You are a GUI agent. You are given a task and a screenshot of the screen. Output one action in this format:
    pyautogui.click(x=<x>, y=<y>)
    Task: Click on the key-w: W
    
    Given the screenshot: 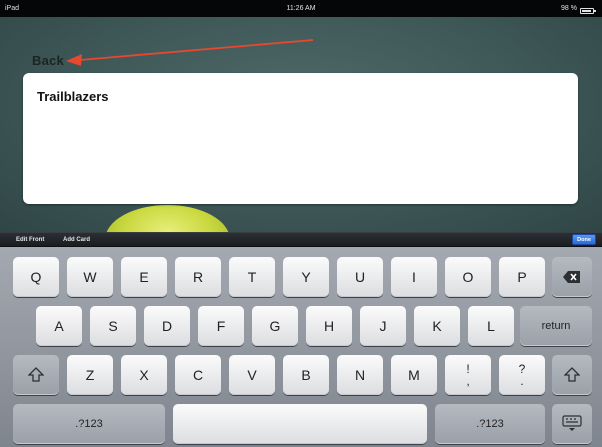 What is the action you would take?
    pyautogui.click(x=90, y=277)
    